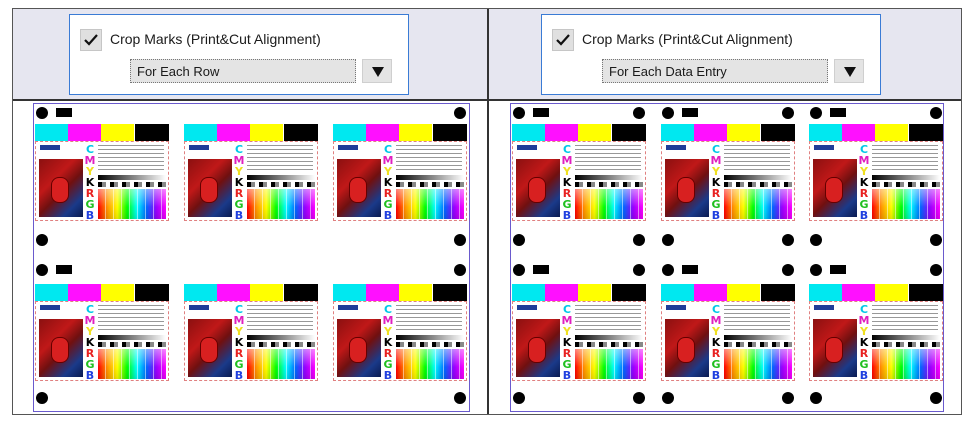  I want to click on select-field: For Each Data Entry, so click(715, 71).